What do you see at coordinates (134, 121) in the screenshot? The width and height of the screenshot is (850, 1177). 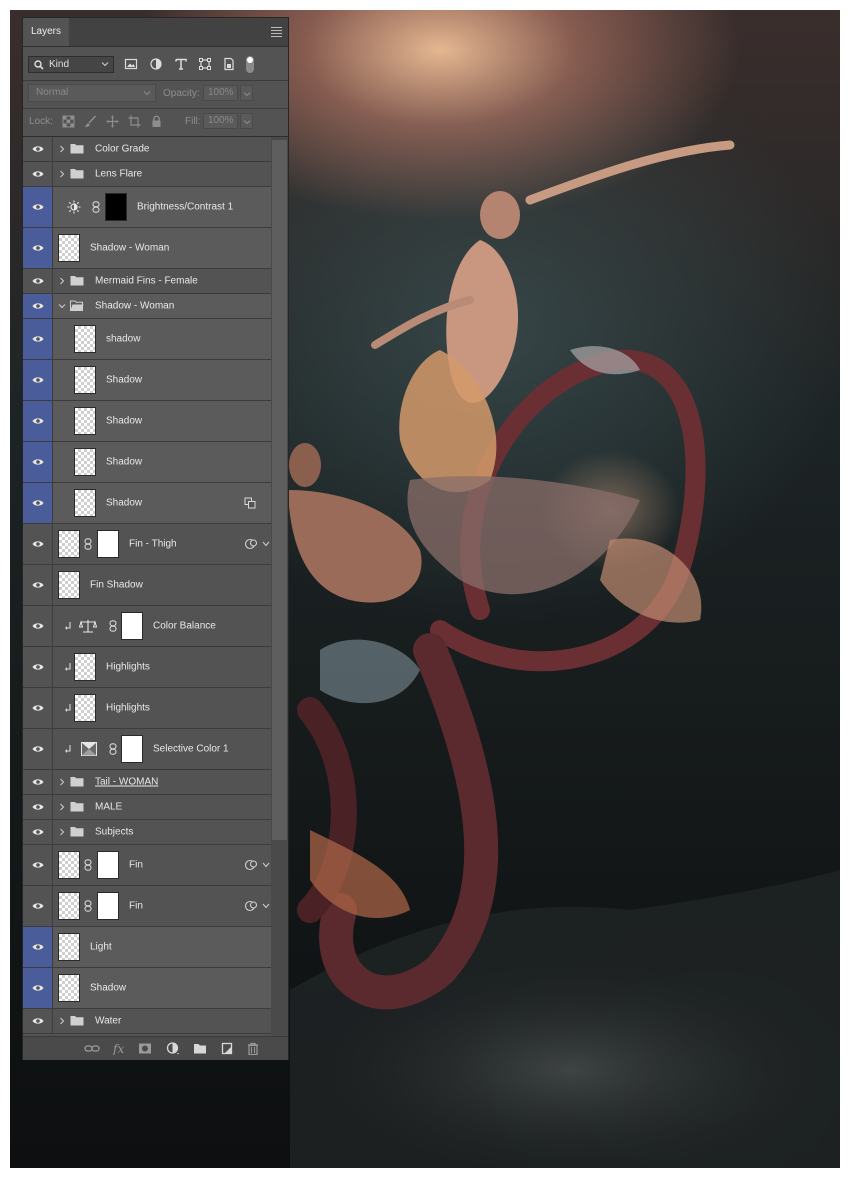 I see `lock-artboard-icon` at bounding box center [134, 121].